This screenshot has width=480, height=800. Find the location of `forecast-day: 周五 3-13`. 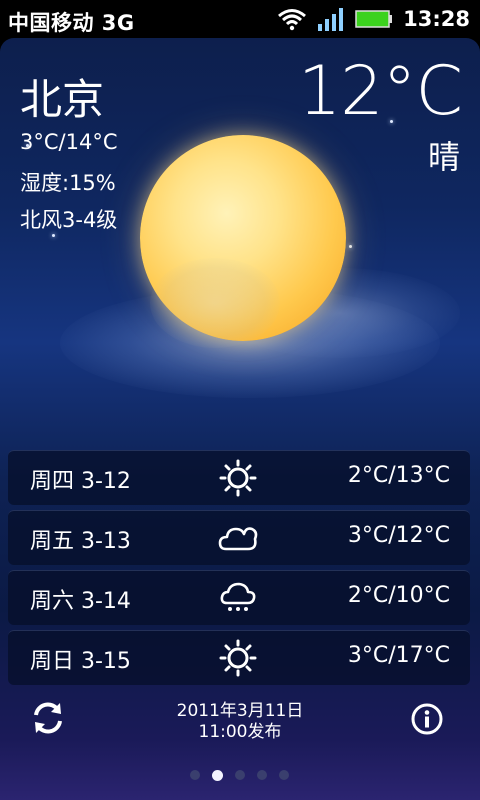

forecast-day: 周五 3-13 is located at coordinates (80, 541).